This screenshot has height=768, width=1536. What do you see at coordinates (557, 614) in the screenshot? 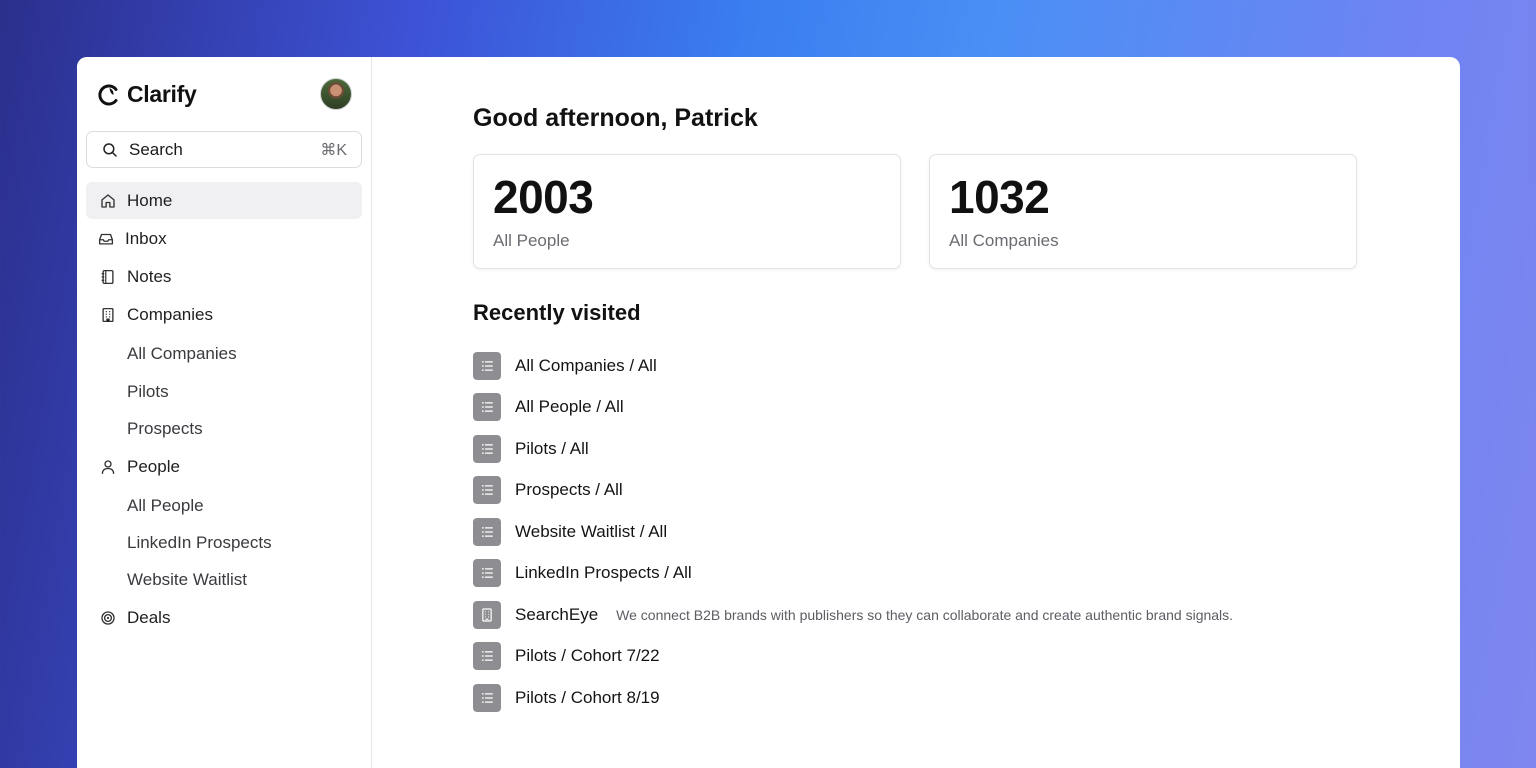
I see `recent-item-label: SearchEye` at bounding box center [557, 614].